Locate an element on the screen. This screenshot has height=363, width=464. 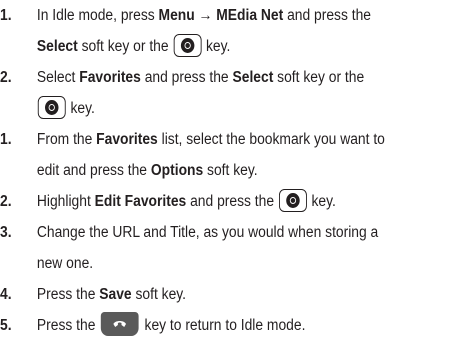
step-number: 4. is located at coordinates (6, 294).